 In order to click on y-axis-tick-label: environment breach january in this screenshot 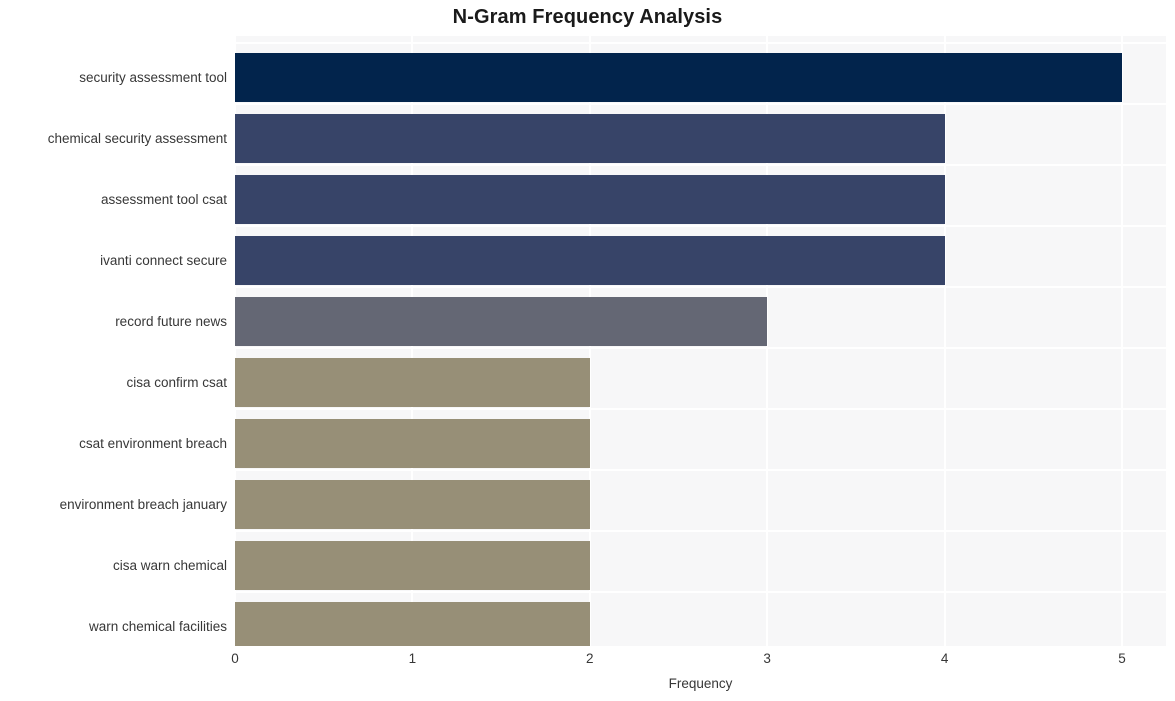, I will do `click(143, 504)`.